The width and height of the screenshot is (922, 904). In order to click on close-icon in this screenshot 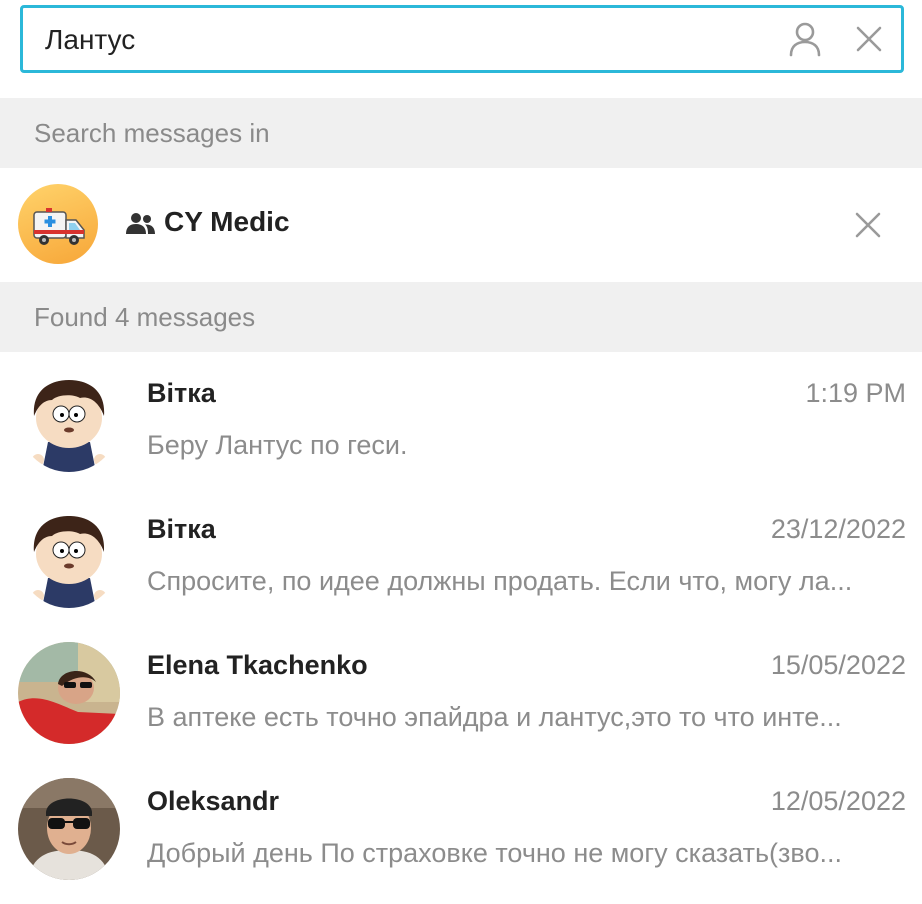, I will do `click(869, 39)`.